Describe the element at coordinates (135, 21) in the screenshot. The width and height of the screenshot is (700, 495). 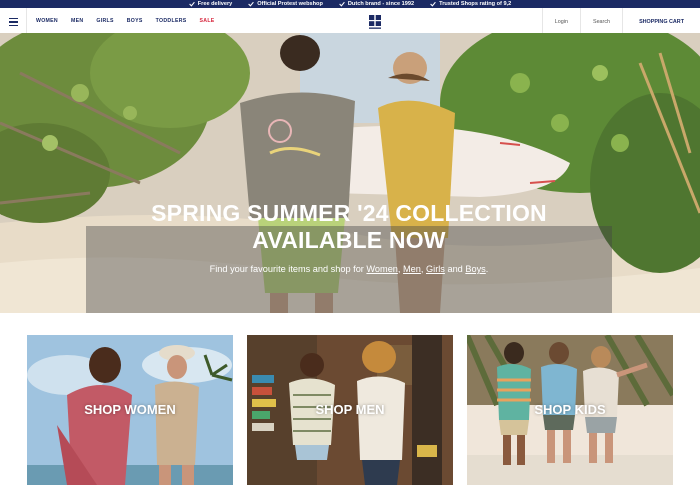
I see `nav-boys: BOYS` at that location.